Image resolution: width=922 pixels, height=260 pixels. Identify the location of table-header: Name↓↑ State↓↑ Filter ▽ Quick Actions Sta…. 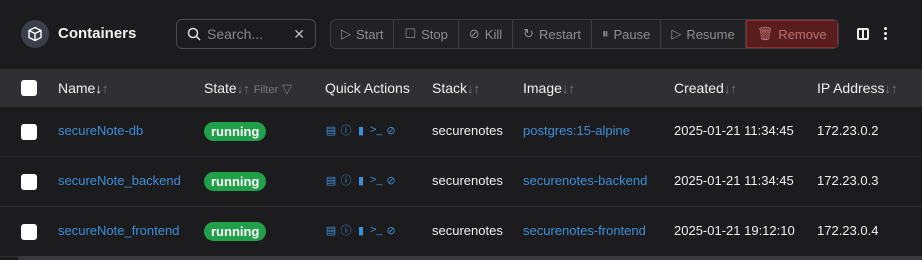
(461, 88).